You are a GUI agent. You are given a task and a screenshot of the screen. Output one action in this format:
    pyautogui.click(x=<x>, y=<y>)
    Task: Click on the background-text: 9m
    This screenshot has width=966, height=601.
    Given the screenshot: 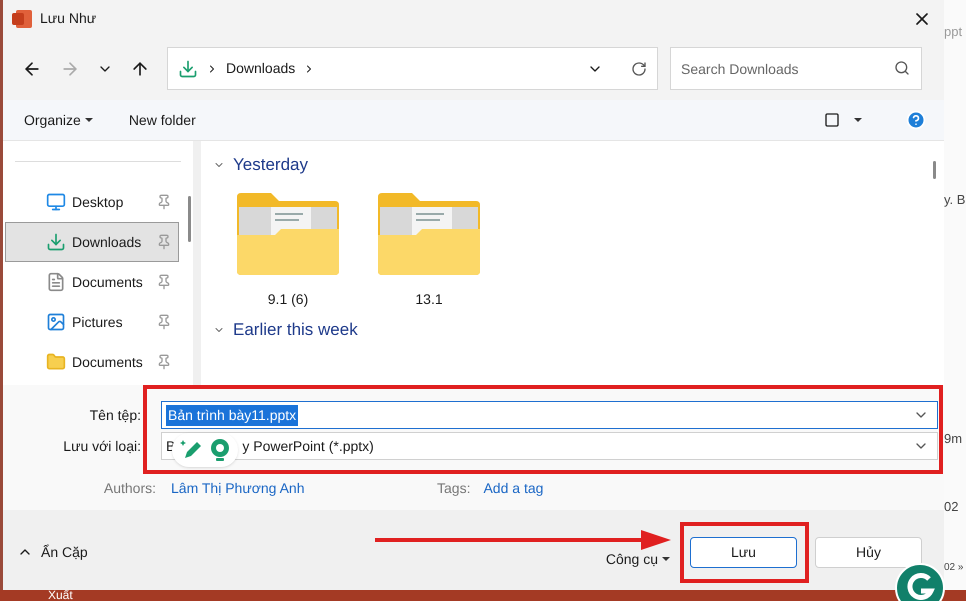 What is the action you would take?
    pyautogui.click(x=954, y=439)
    